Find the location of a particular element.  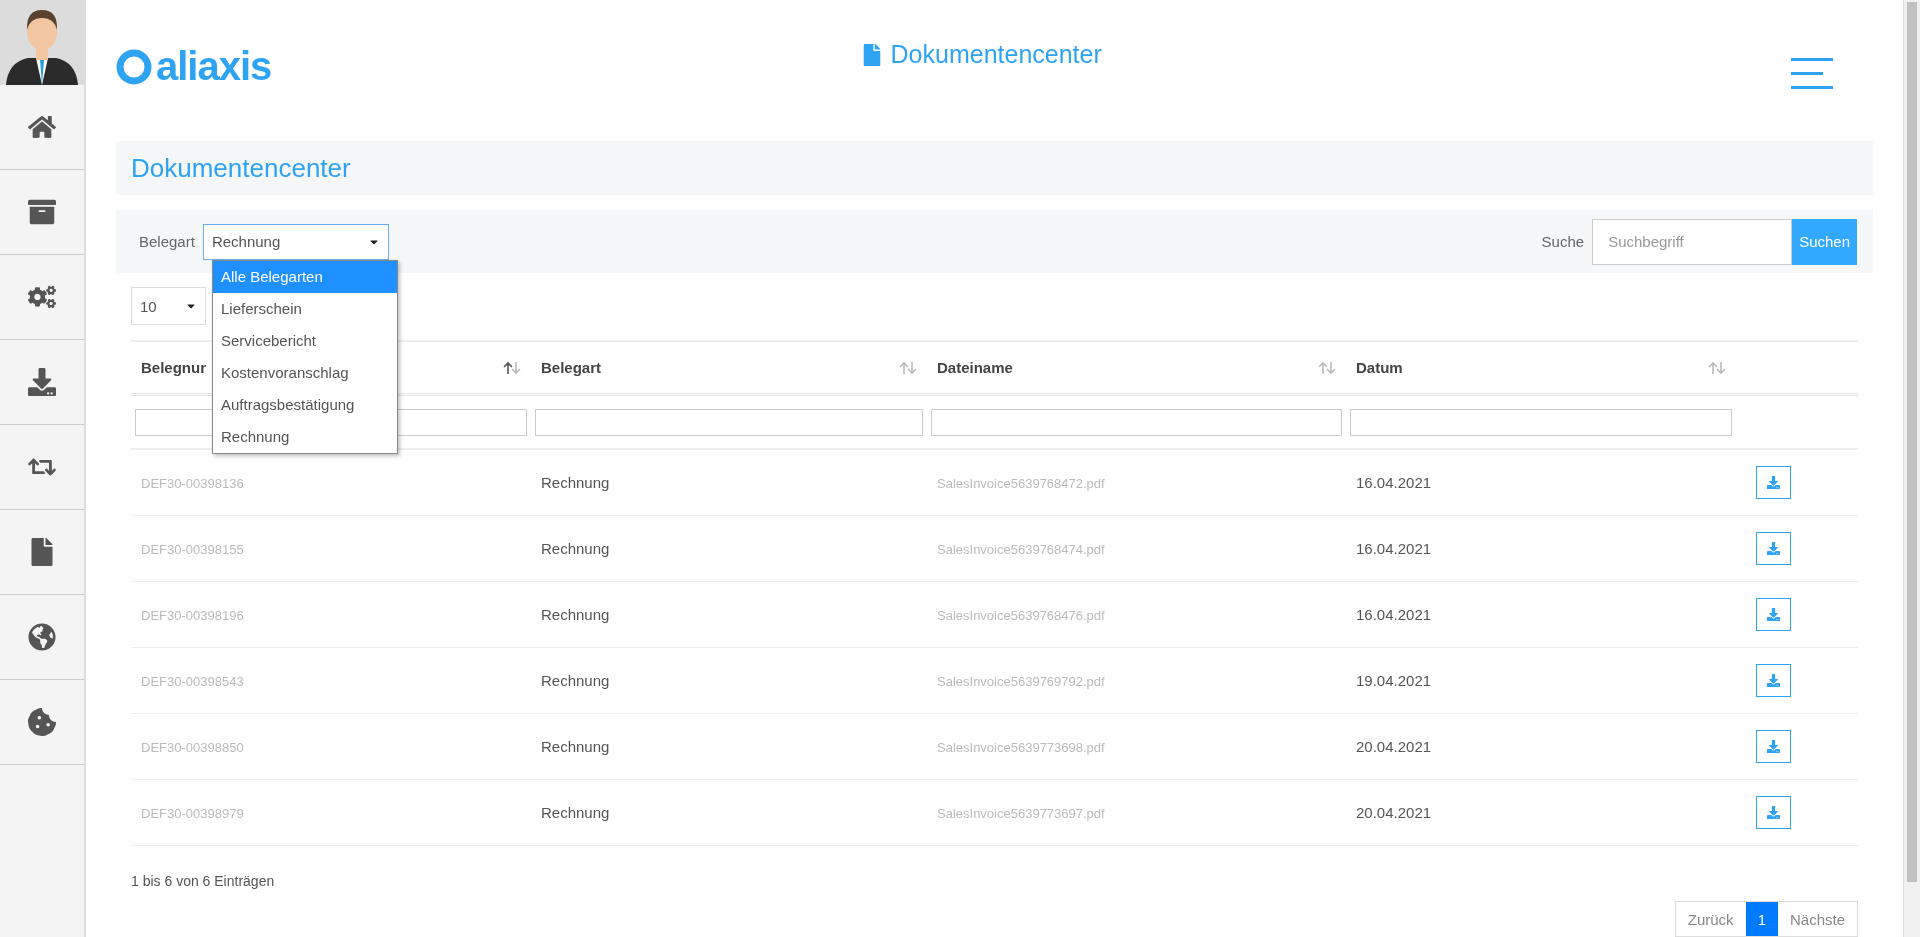

page-title: Dokumentencenter is located at coordinates (994, 168).